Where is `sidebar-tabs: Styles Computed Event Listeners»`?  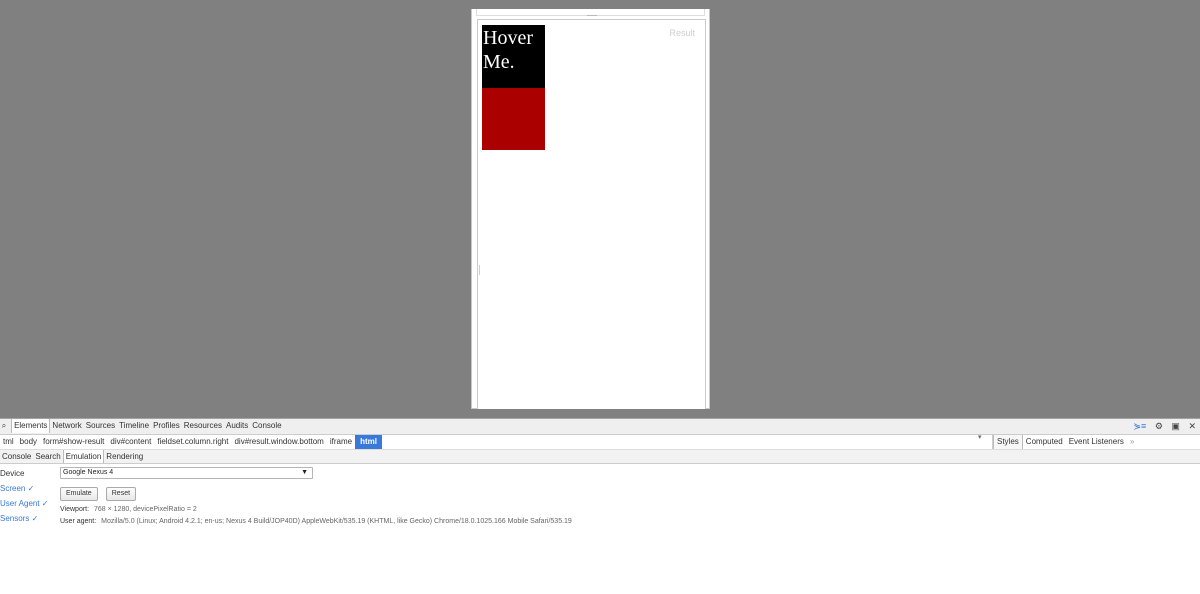
sidebar-tabs: Styles Computed Event Listeners» is located at coordinates (1063, 442).